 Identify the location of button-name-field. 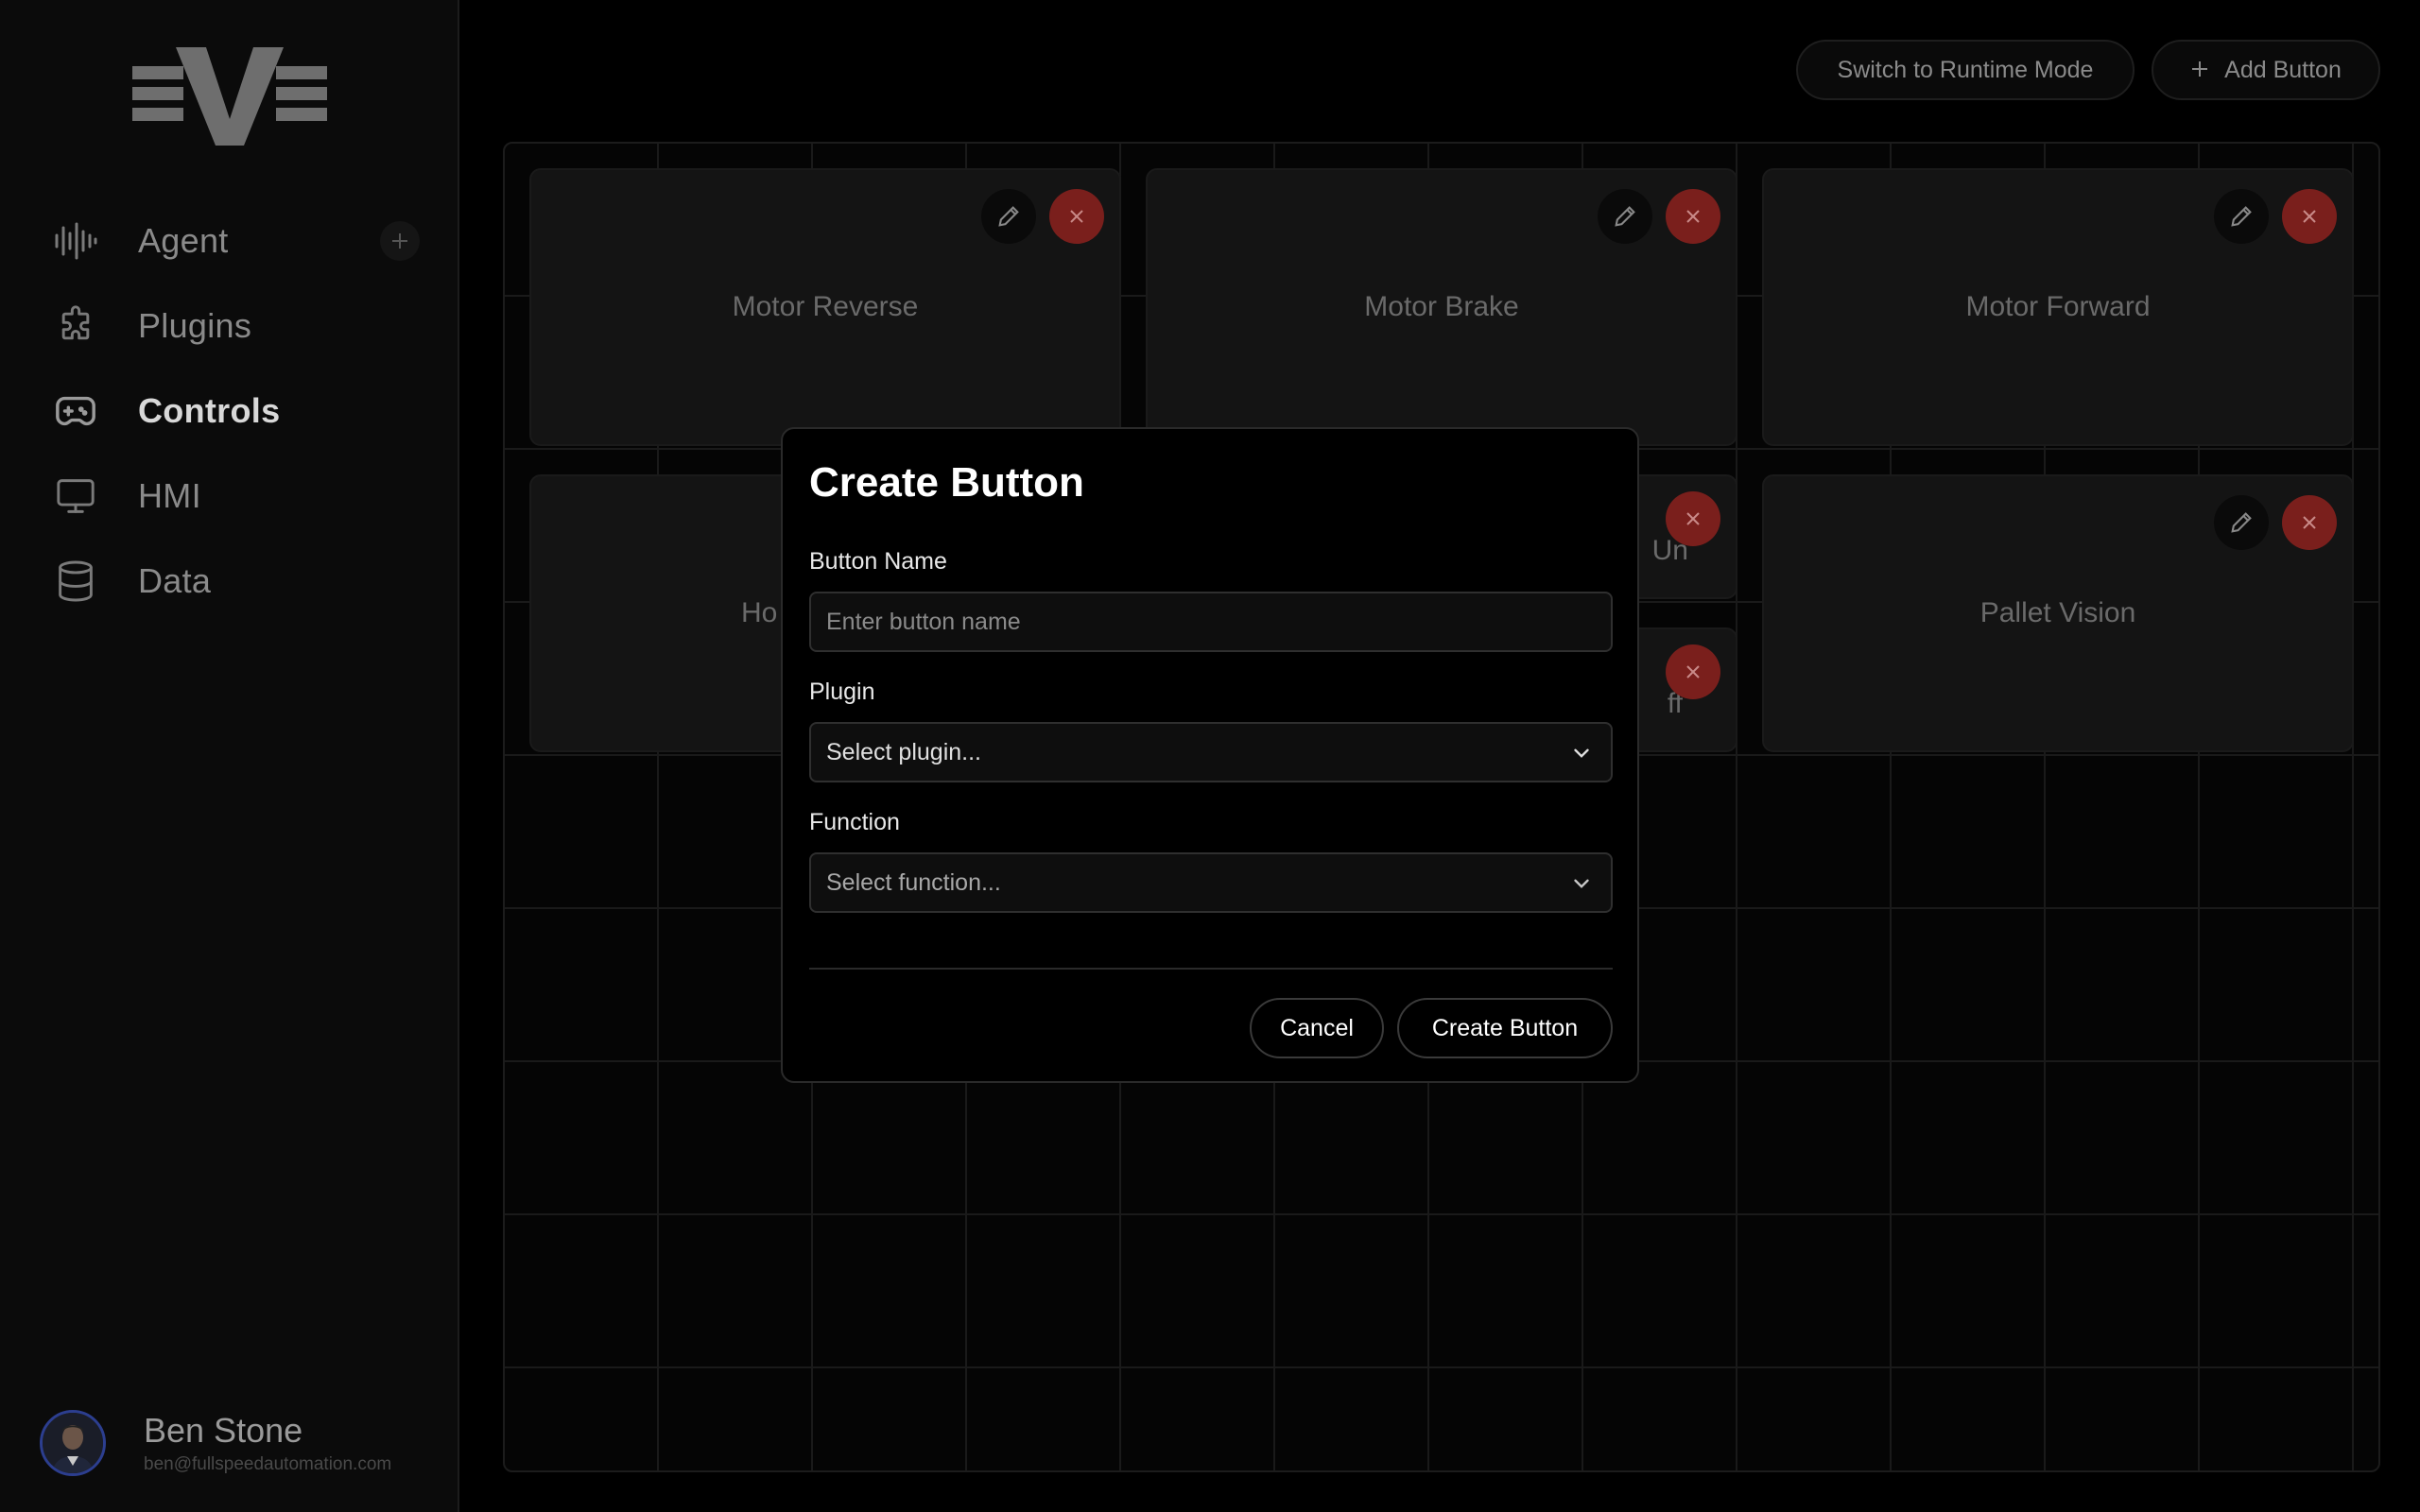
(1211, 622).